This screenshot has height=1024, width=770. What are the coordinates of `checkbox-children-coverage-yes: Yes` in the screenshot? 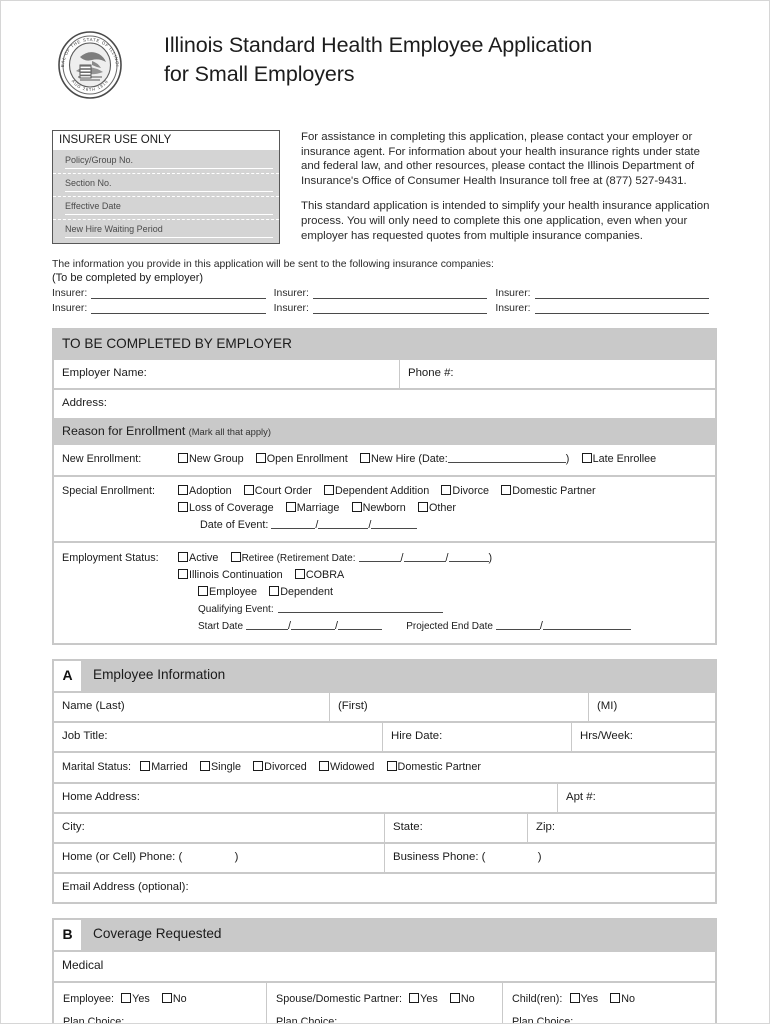 It's located at (583, 999).